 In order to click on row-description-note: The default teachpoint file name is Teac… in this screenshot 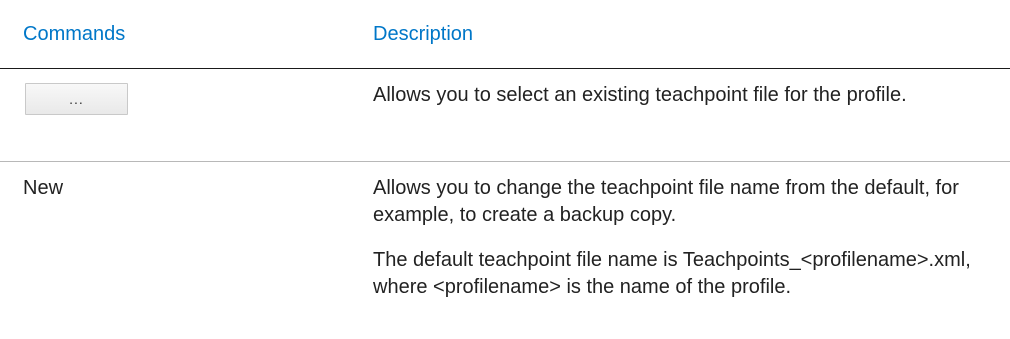, I will do `click(673, 274)`.